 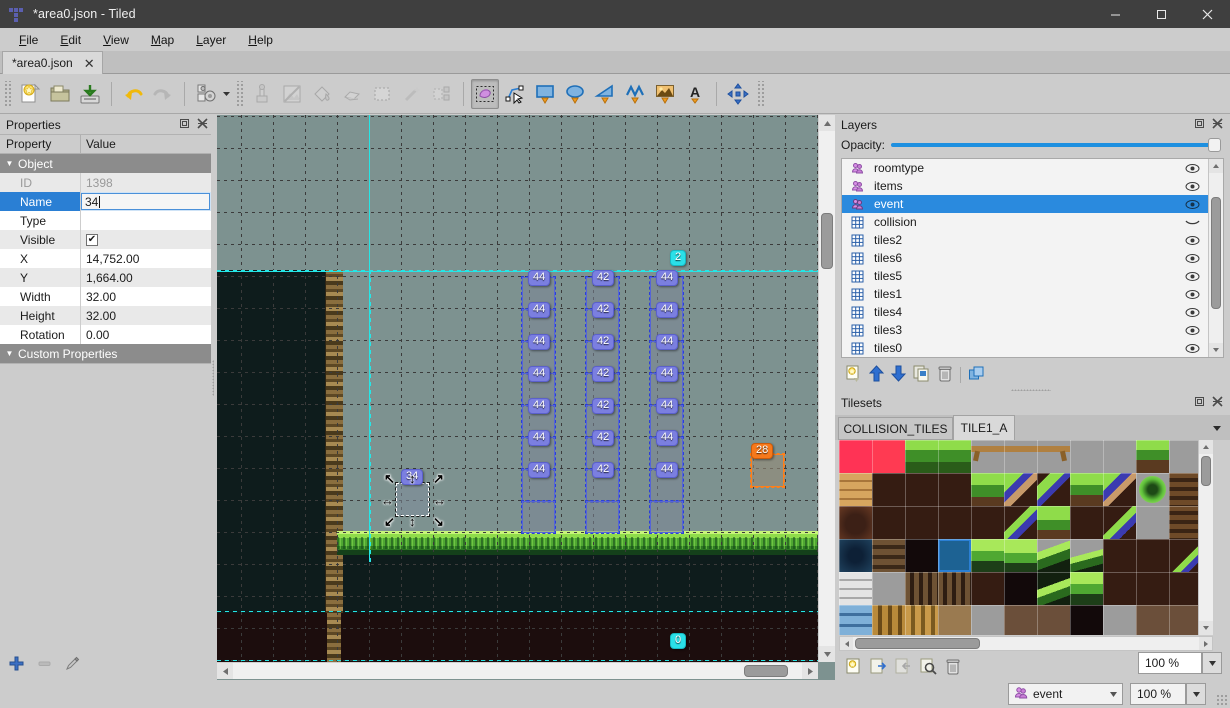 I want to click on layer-row-tiles5: tiles5, so click(x=1032, y=276).